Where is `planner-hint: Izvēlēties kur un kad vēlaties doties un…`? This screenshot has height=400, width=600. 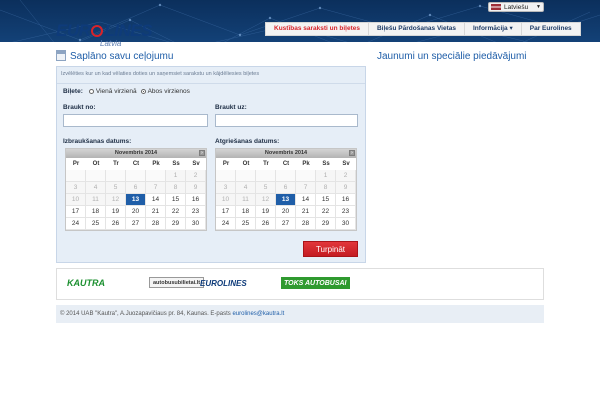
planner-hint: Izvēlēties kur un kad vēlaties doties un… is located at coordinates (160, 74).